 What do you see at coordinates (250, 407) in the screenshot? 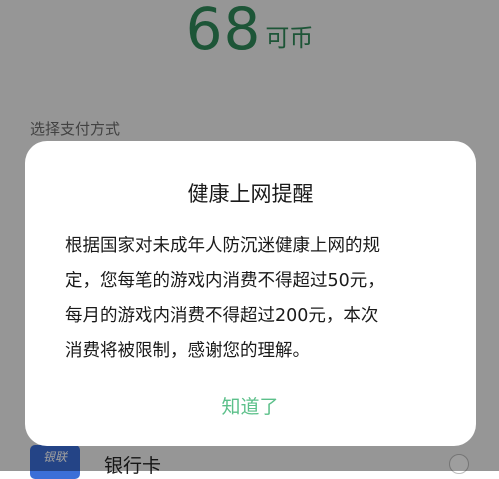
I see `acknowledge-button: 知道了` at bounding box center [250, 407].